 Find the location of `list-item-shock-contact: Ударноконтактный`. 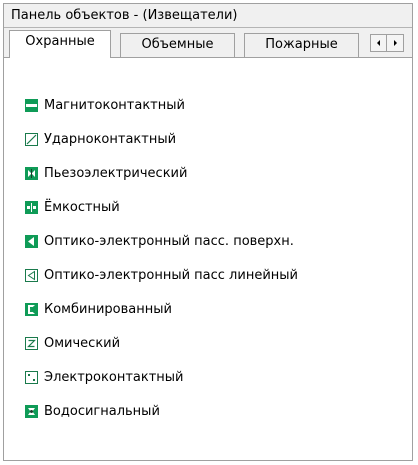

list-item-shock-contact: Ударноконтактный is located at coordinates (161, 139).